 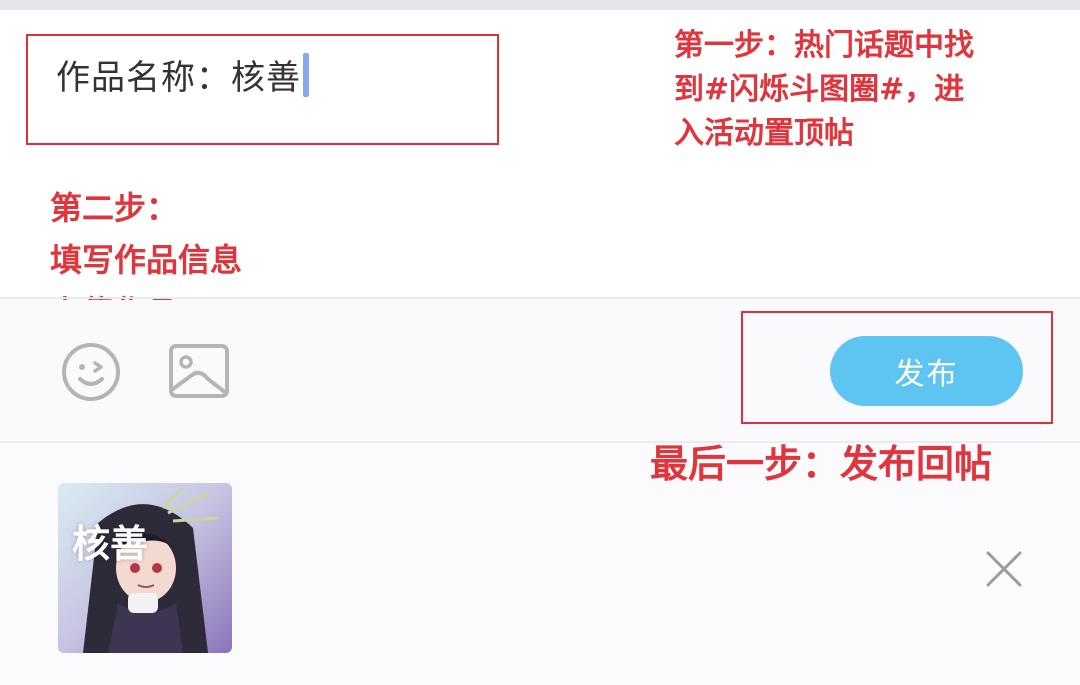 I want to click on anime-character-image, so click(x=145, y=568).